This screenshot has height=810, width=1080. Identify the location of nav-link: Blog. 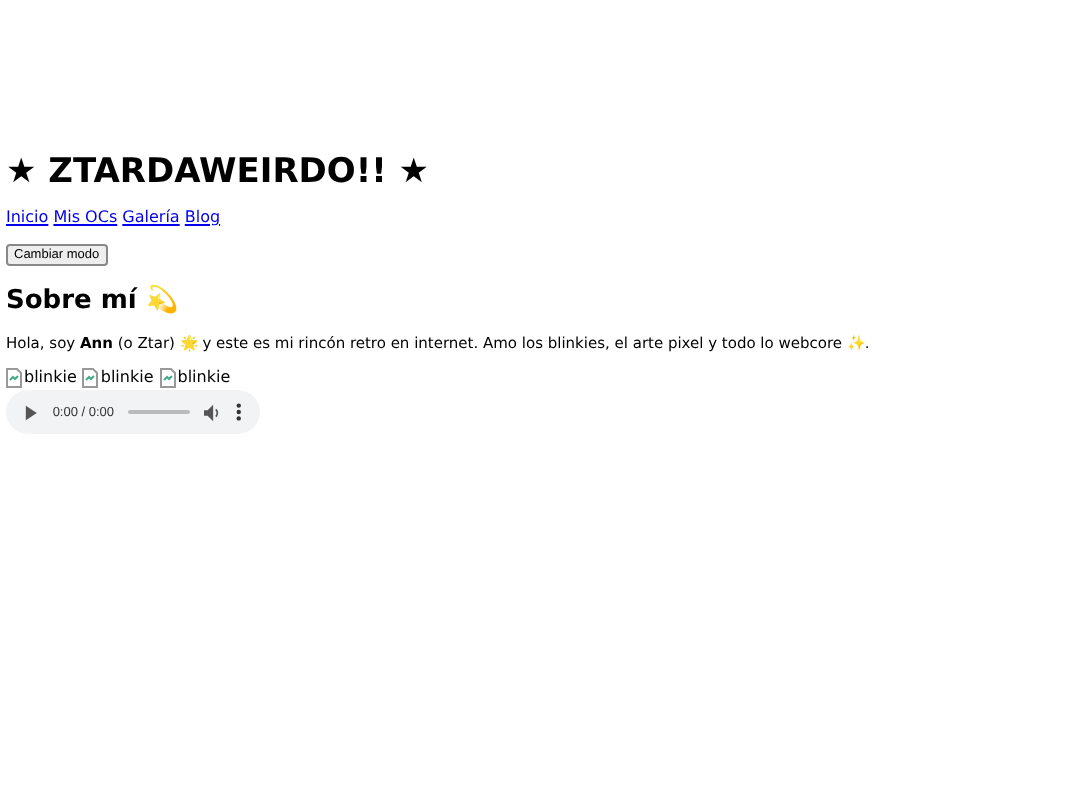
(202, 217).